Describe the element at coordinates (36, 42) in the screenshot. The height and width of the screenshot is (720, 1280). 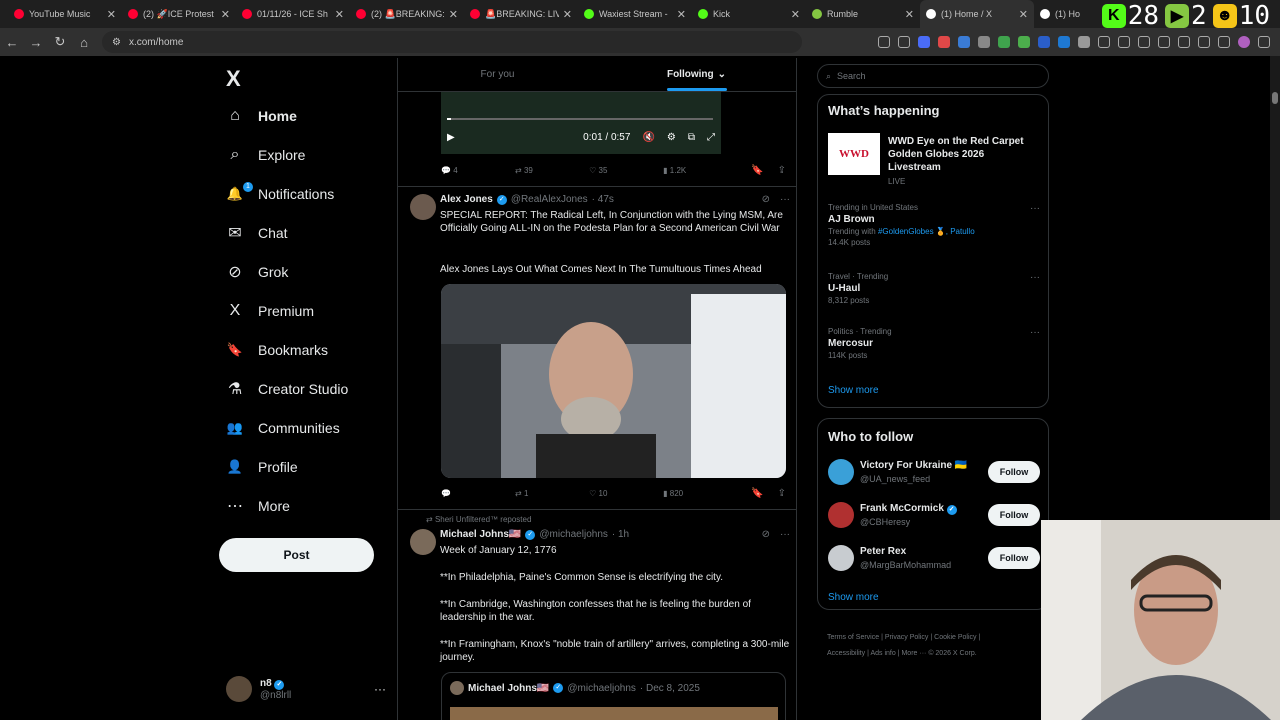
I see `forward-icon: →` at that location.